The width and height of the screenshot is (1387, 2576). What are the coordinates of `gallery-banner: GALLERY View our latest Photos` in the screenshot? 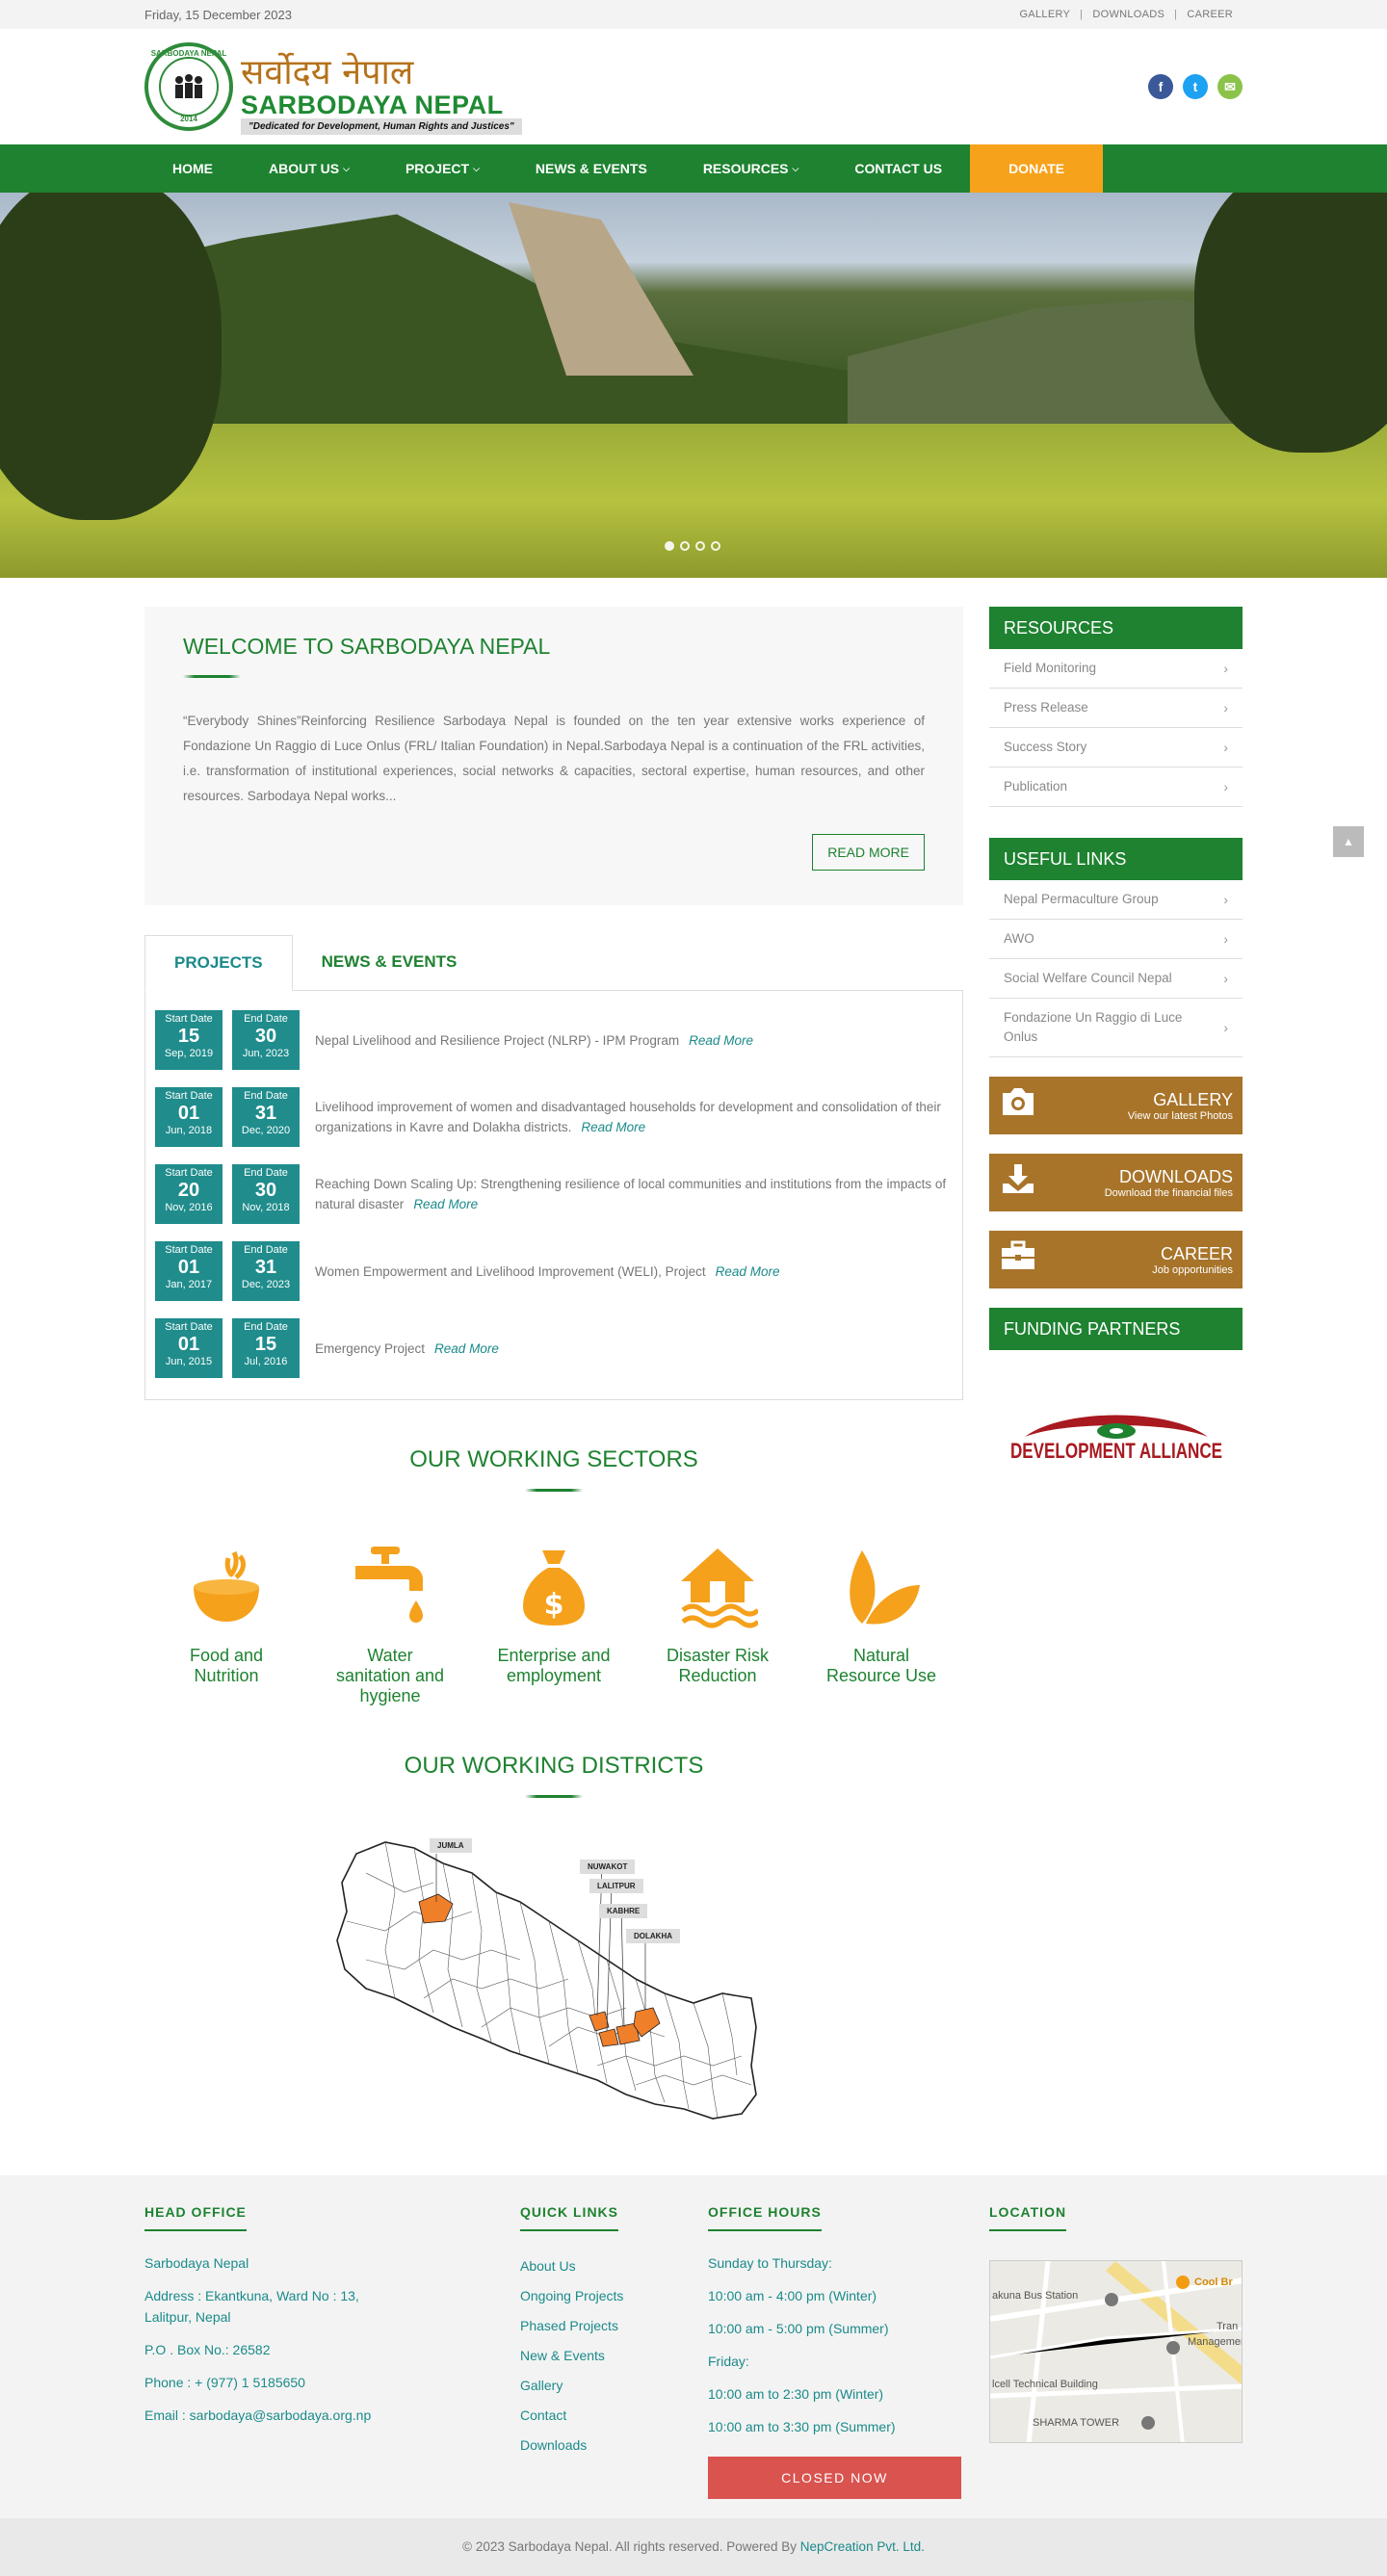 It's located at (1116, 1105).